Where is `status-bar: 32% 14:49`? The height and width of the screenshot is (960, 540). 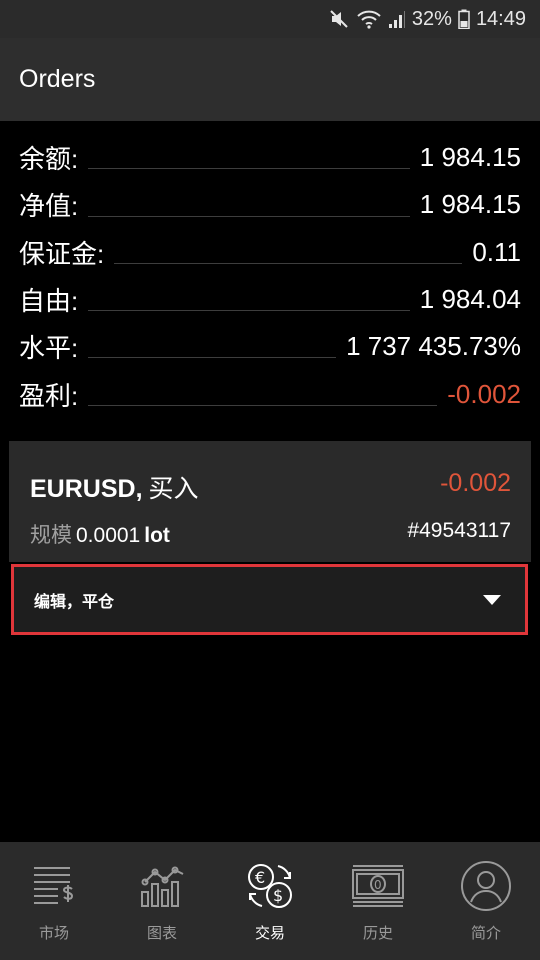 status-bar: 32% 14:49 is located at coordinates (270, 19).